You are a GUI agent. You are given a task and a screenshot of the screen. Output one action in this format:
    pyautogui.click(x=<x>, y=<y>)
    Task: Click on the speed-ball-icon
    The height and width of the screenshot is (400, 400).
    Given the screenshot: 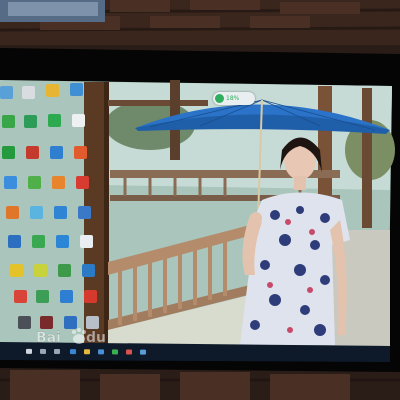 What is the action you would take?
    pyautogui.click(x=219, y=98)
    